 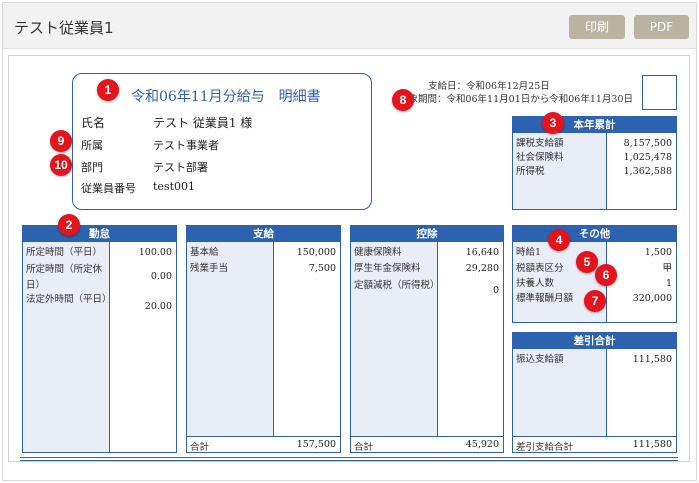 I want to click on callout-badge-6: 6, so click(x=606, y=275).